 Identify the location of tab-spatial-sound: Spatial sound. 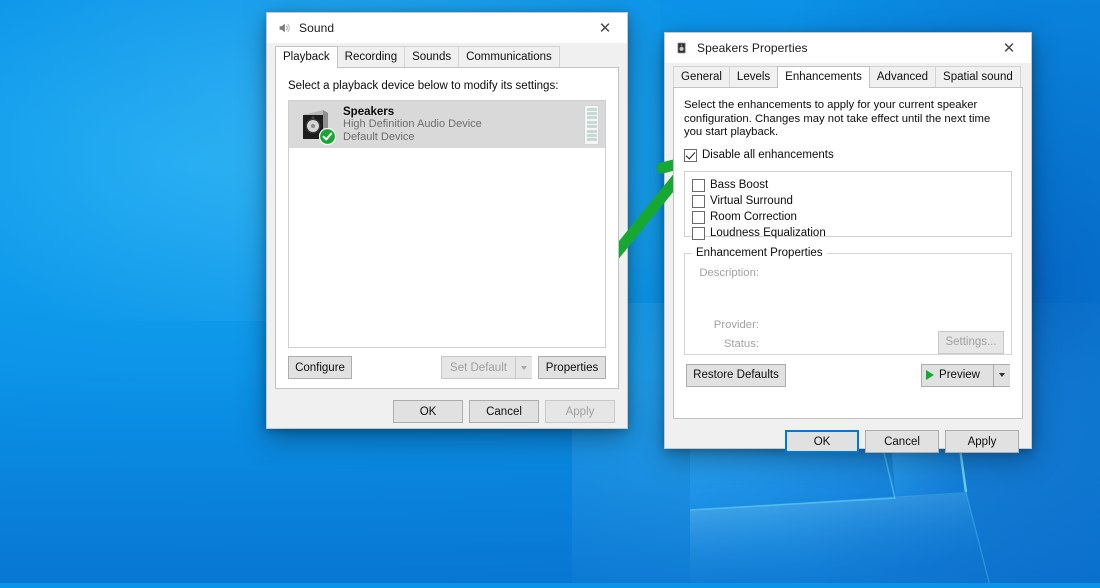
(978, 76).